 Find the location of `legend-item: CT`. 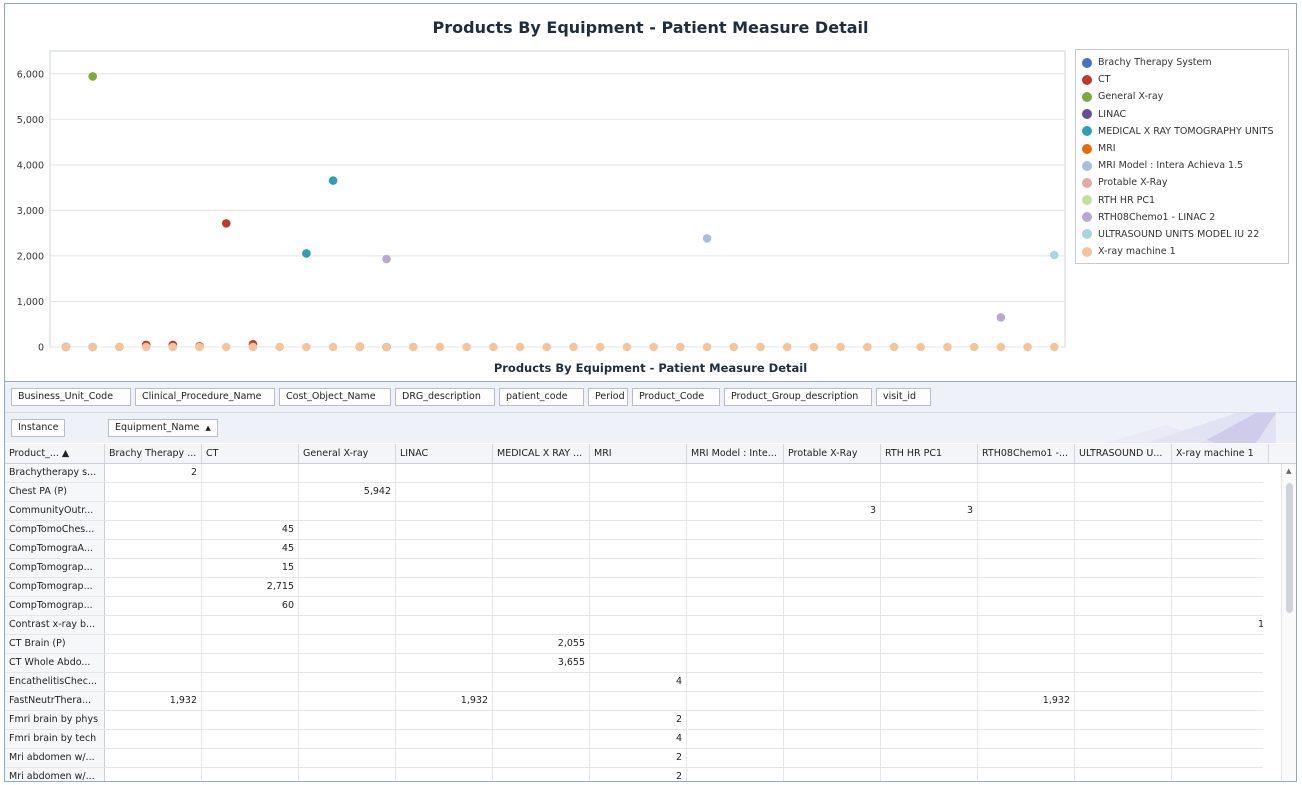

legend-item: CT is located at coordinates (1185, 79).